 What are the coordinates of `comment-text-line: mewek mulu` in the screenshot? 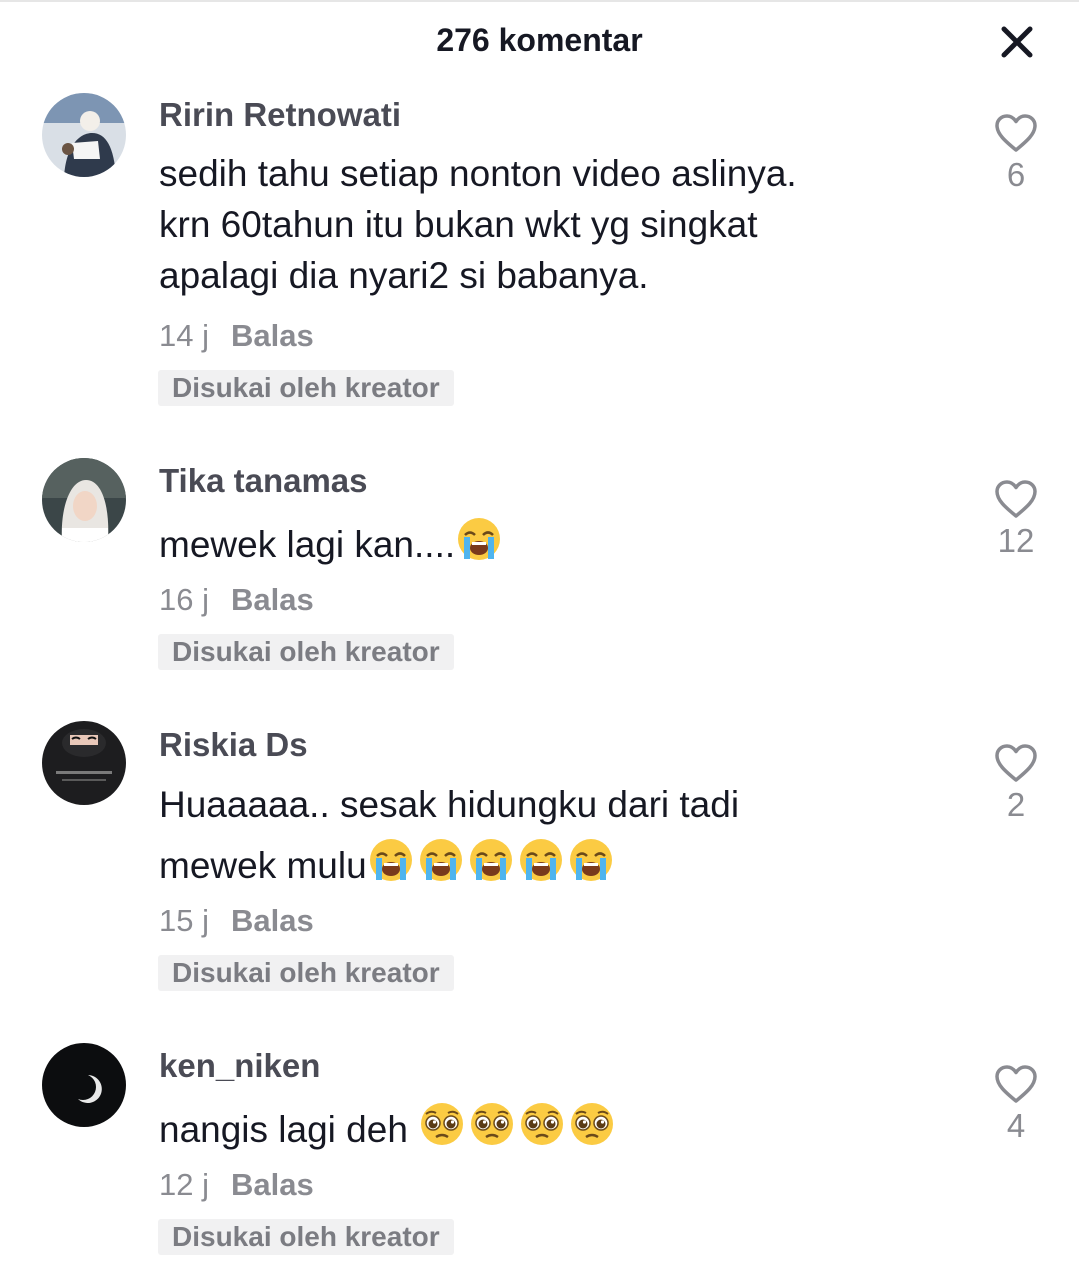 It's located at (549, 863).